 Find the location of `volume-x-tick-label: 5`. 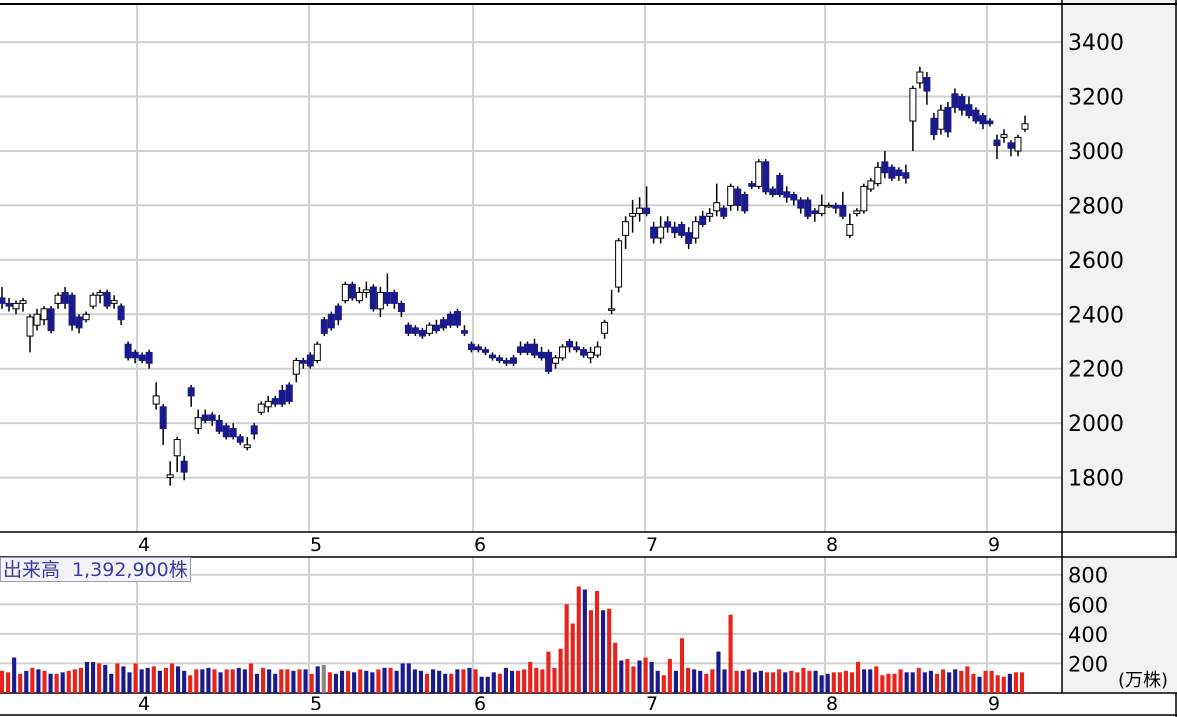

volume-x-tick-label: 5 is located at coordinates (316, 704).